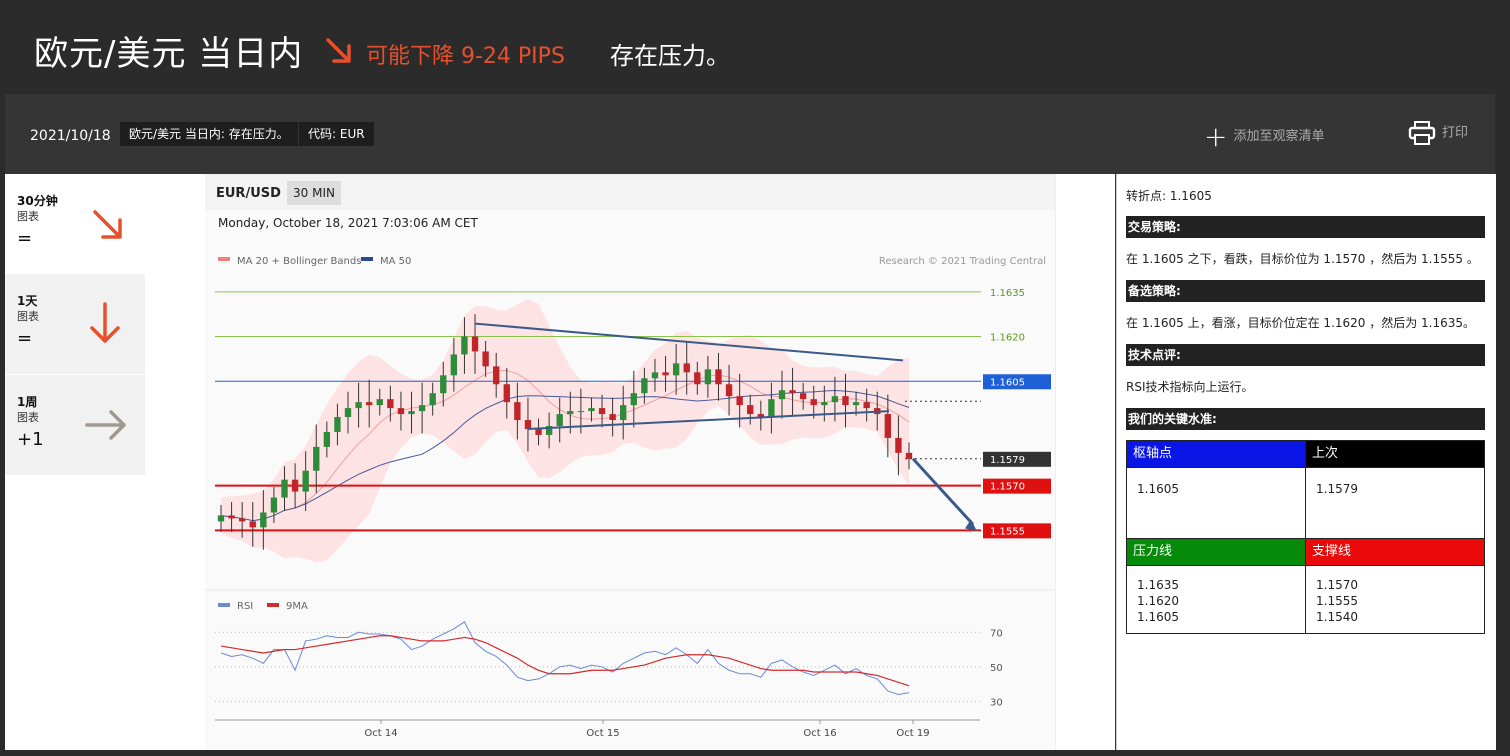  Describe the element at coordinates (70, 136) in the screenshot. I see `report-date: 2021/10/18` at that location.